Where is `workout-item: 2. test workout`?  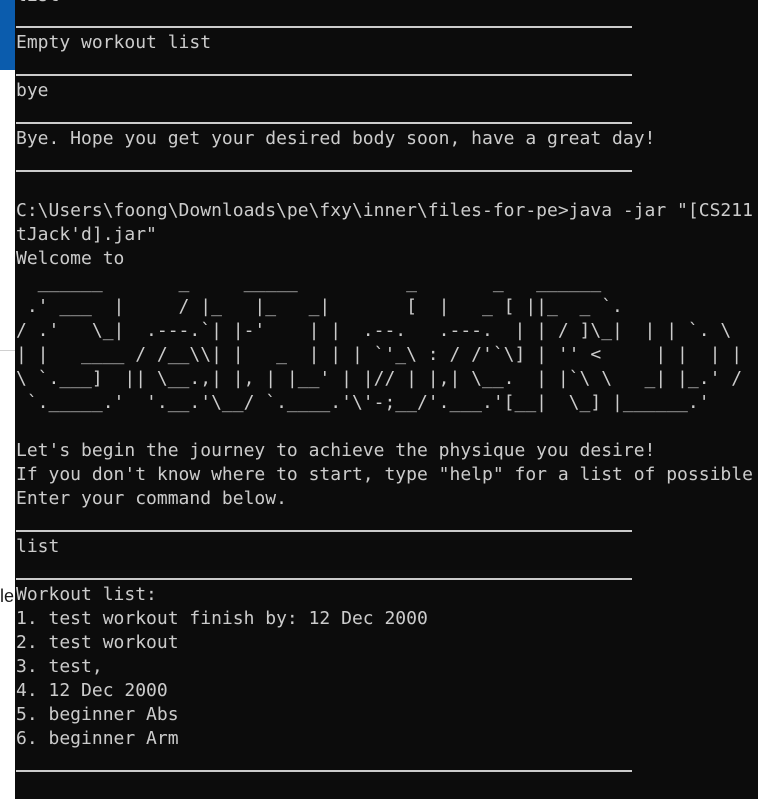
workout-item: 2. test workout is located at coordinates (97, 642).